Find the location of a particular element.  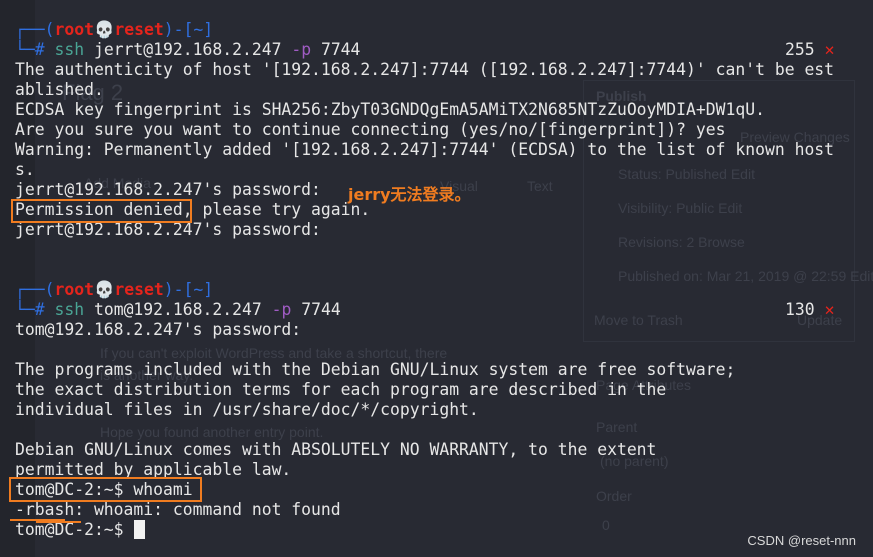

command-args: tom@192.168.2.247 is located at coordinates (178, 309).